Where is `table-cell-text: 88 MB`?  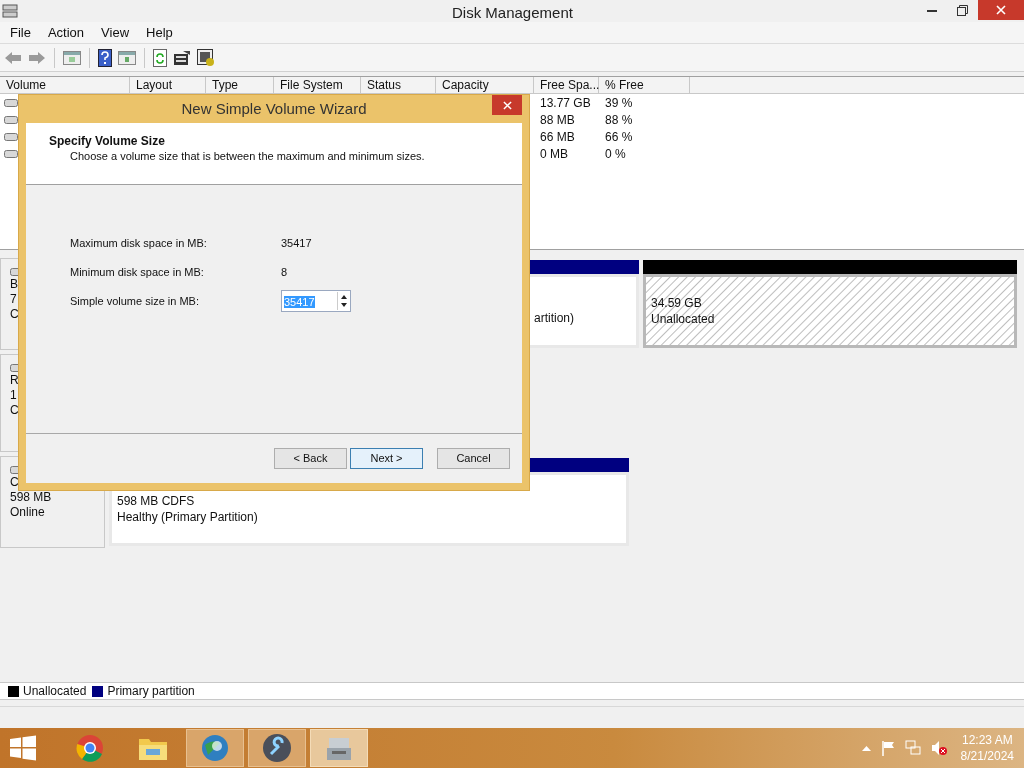 table-cell-text: 88 MB is located at coordinates (557, 120).